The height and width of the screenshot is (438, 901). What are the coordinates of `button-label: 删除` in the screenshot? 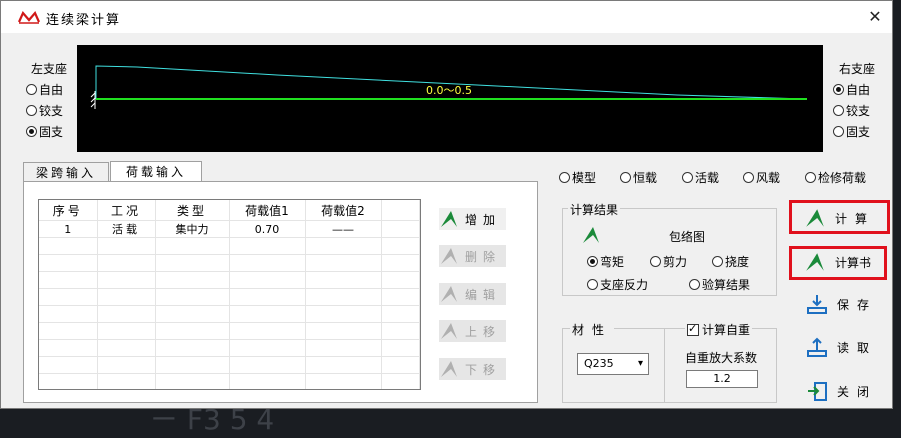 It's located at (483, 256).